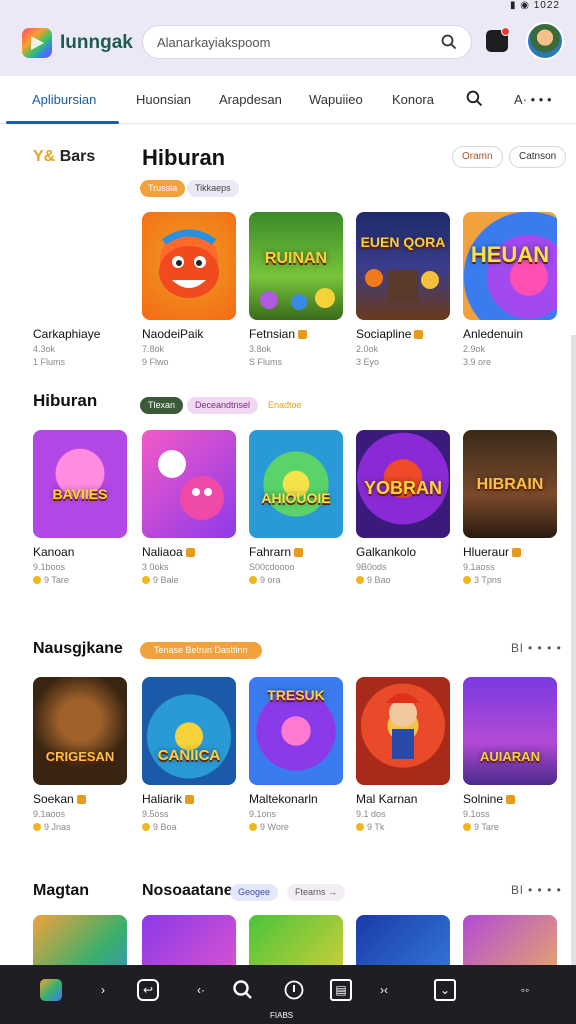  I want to click on status-time: 1022, so click(546, 5).